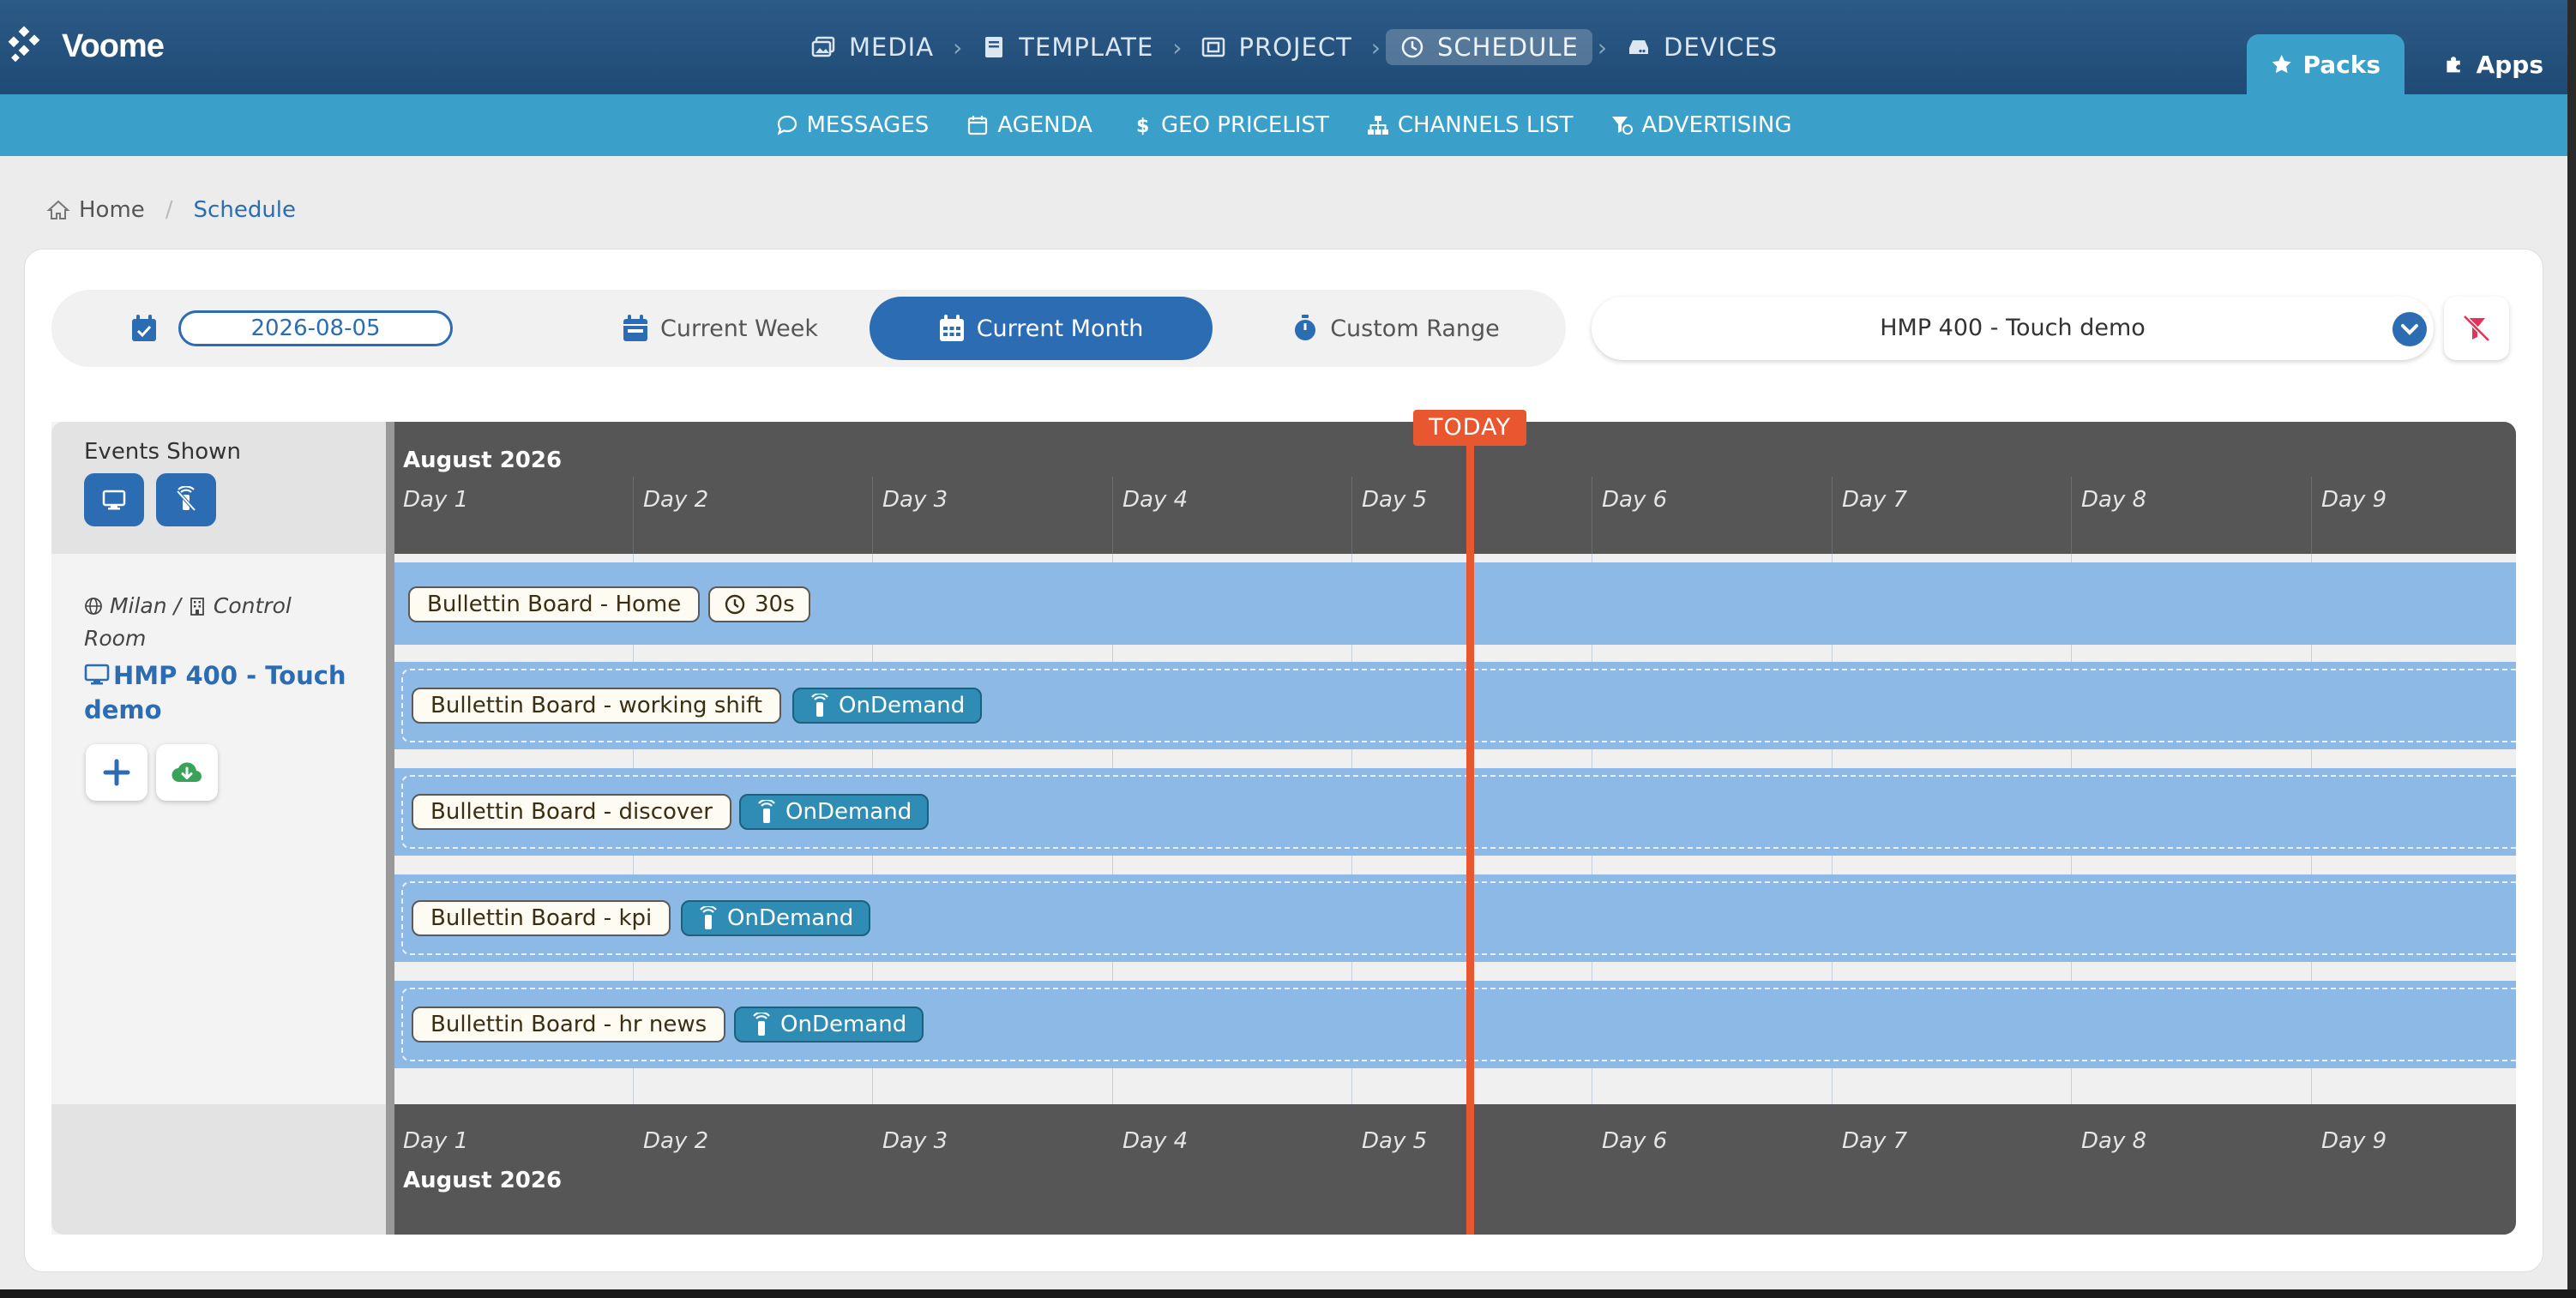 The width and height of the screenshot is (2576, 1298). I want to click on calendar-icon, so click(978, 125).